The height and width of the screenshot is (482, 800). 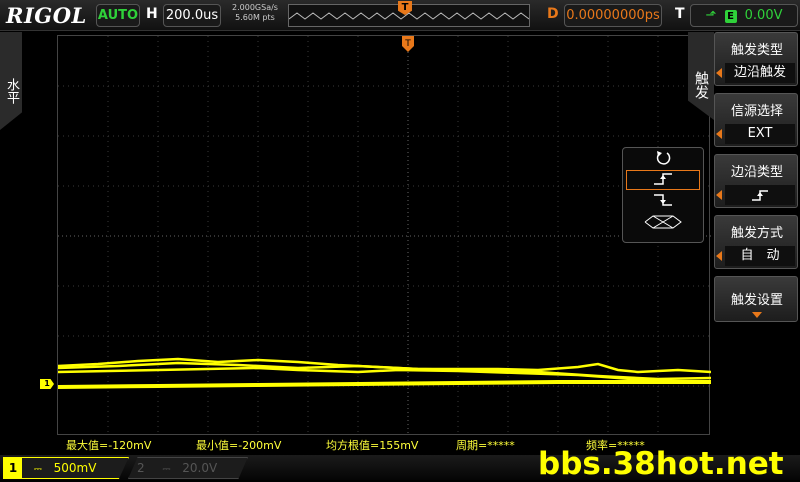 I want to click on falling-edge-icon, so click(x=663, y=202).